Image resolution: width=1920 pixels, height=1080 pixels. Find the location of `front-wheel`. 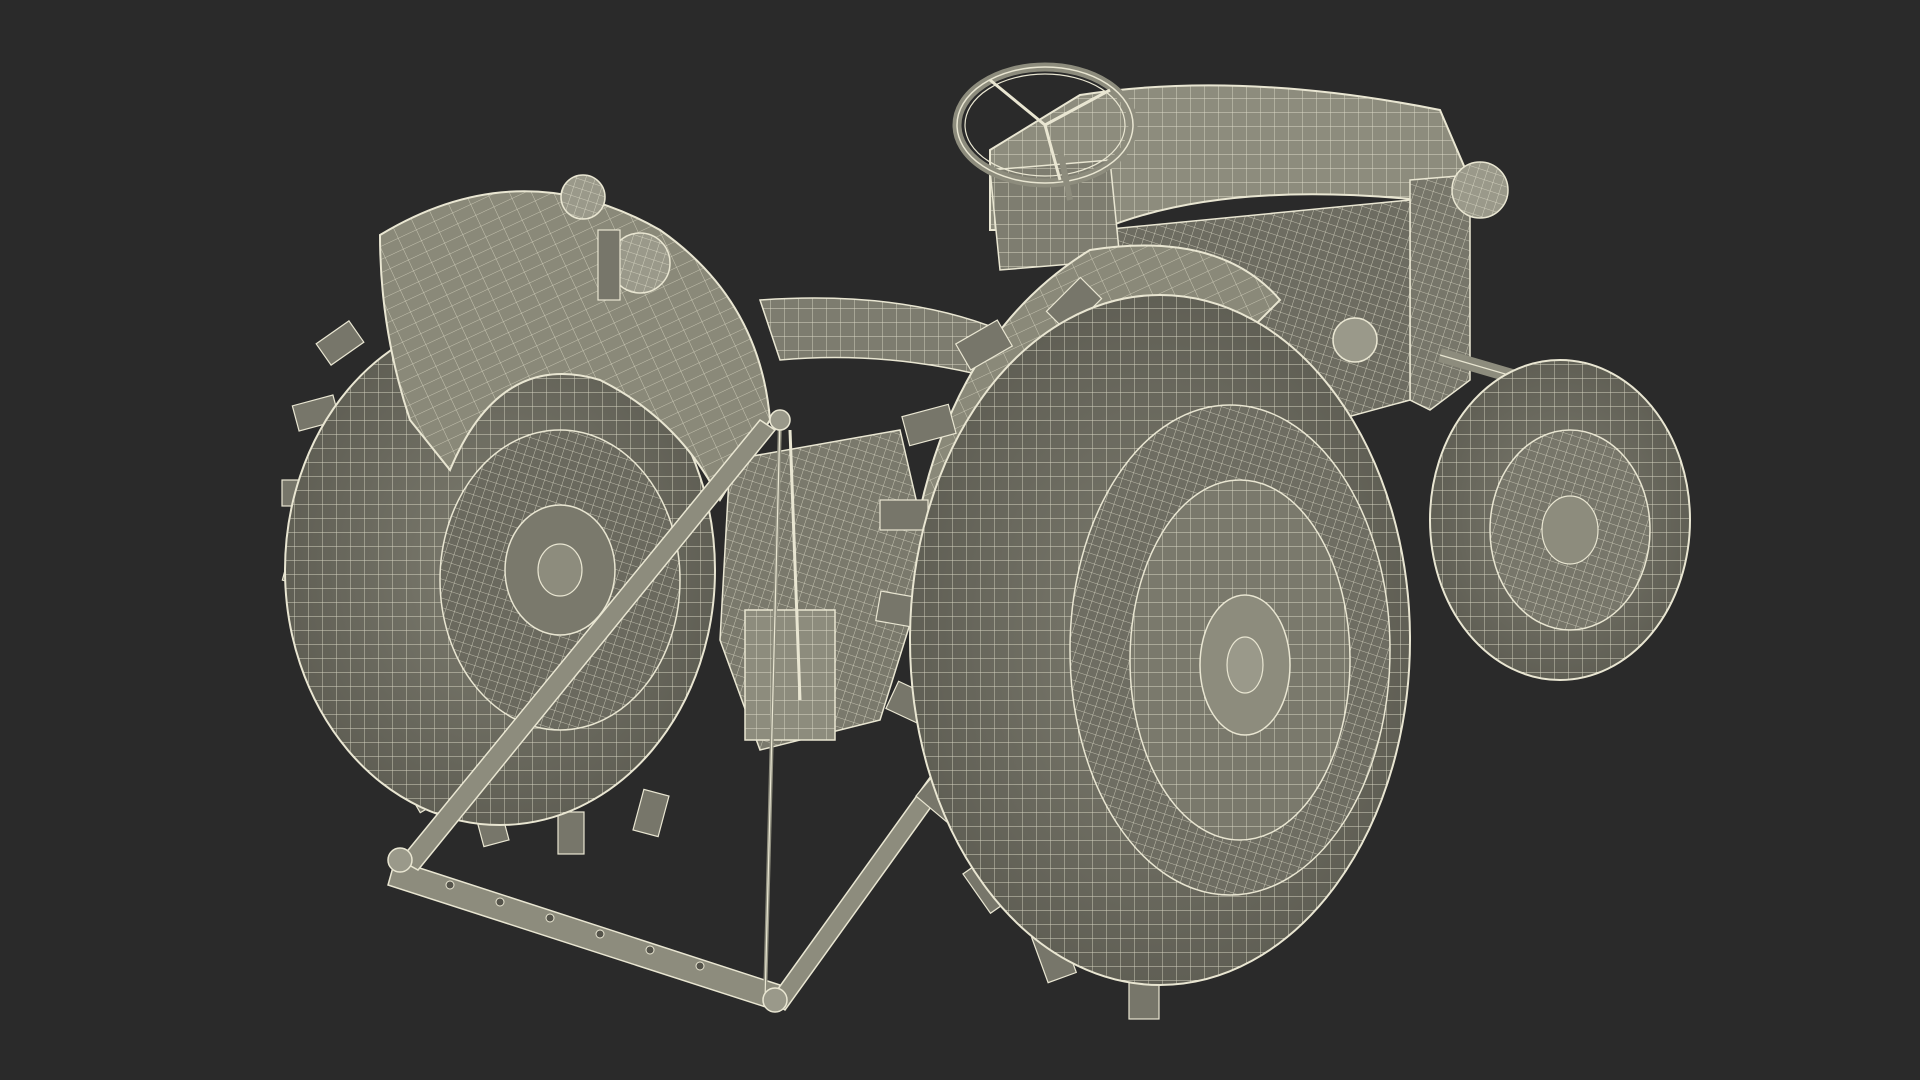

front-wheel is located at coordinates (1560, 514).